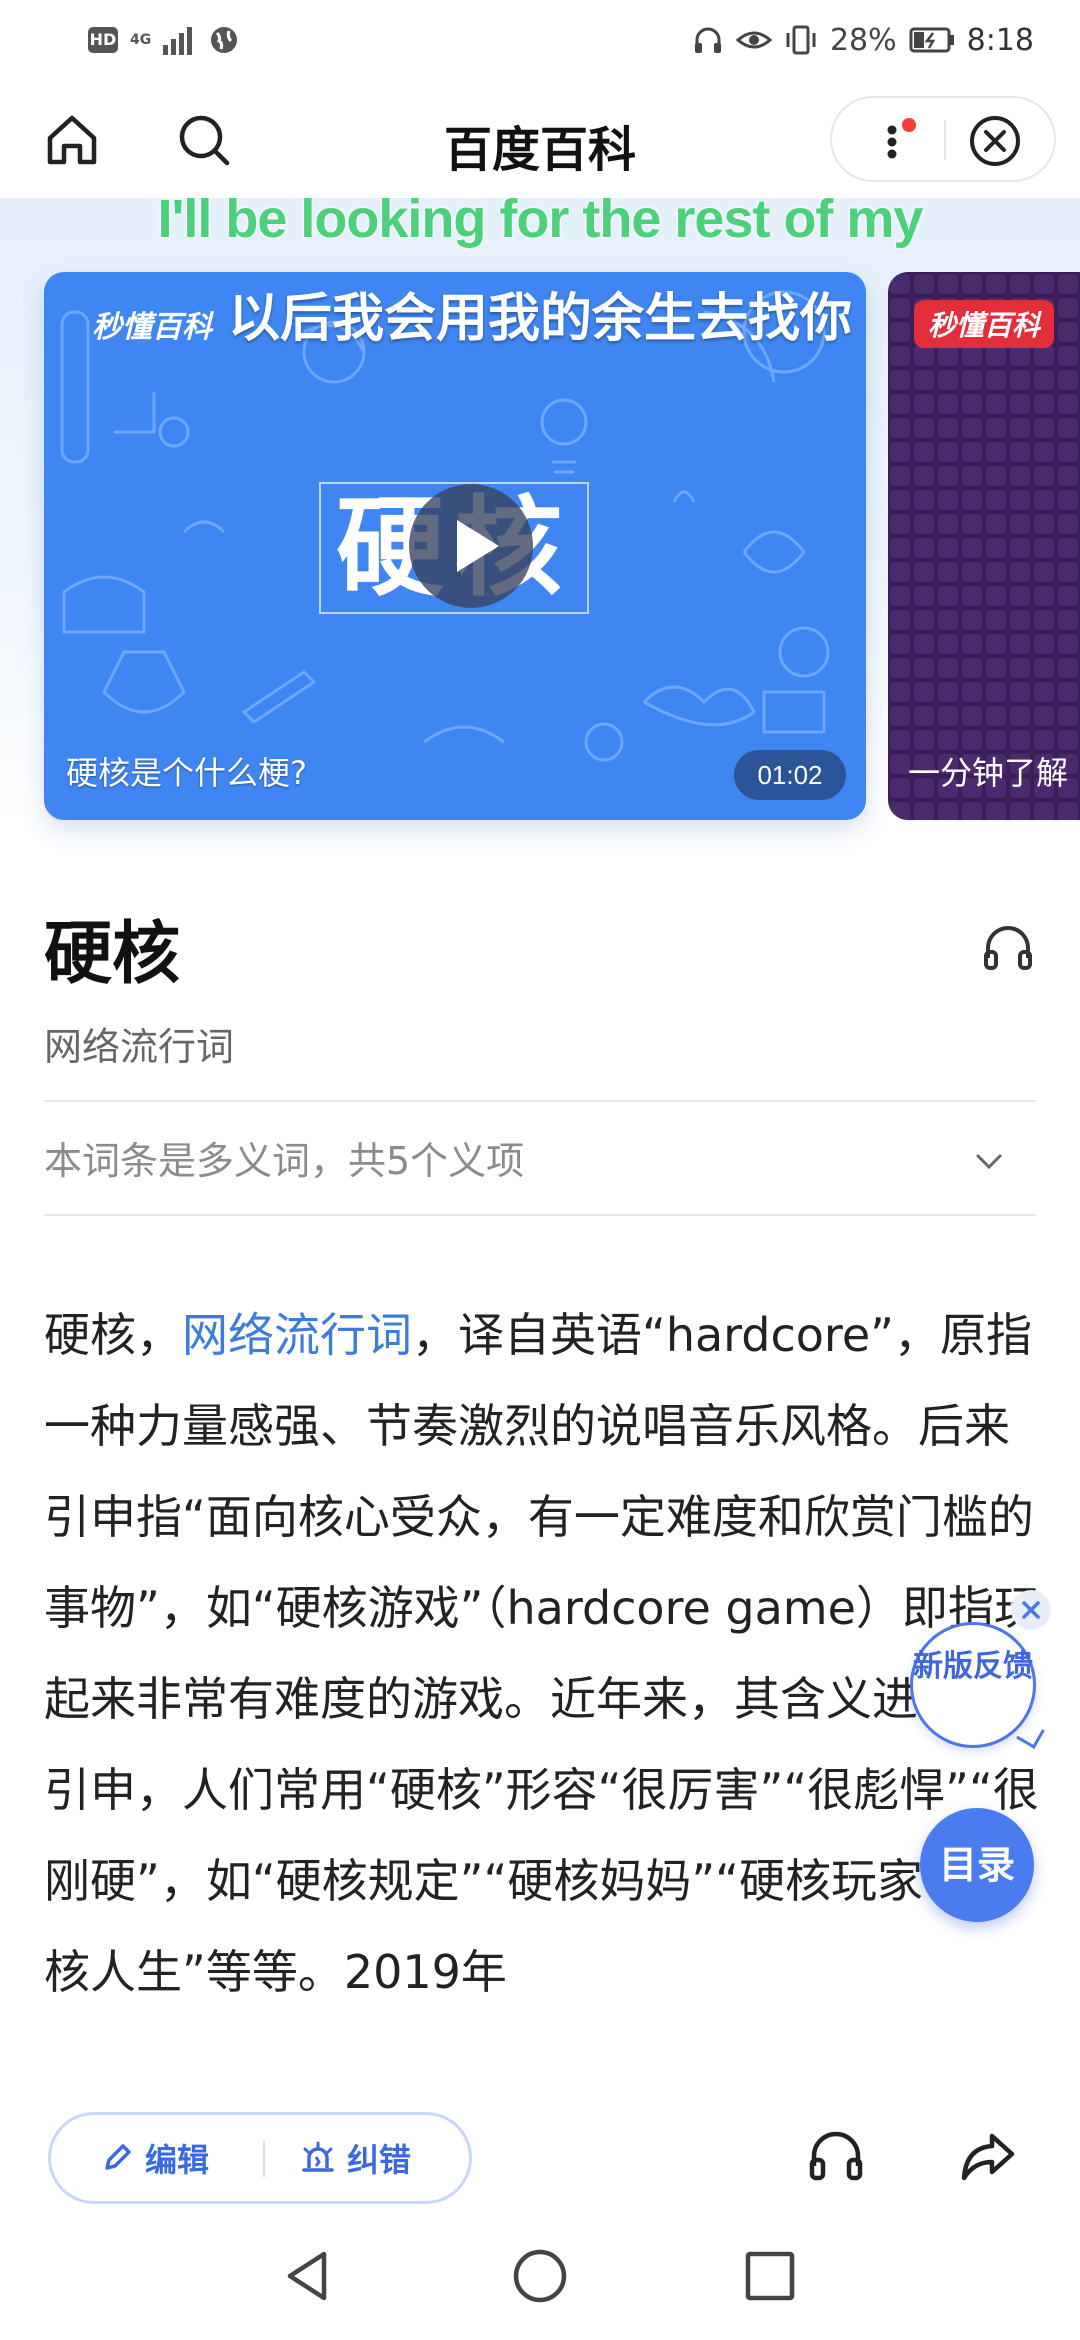  I want to click on capsule-divider, so click(945, 140).